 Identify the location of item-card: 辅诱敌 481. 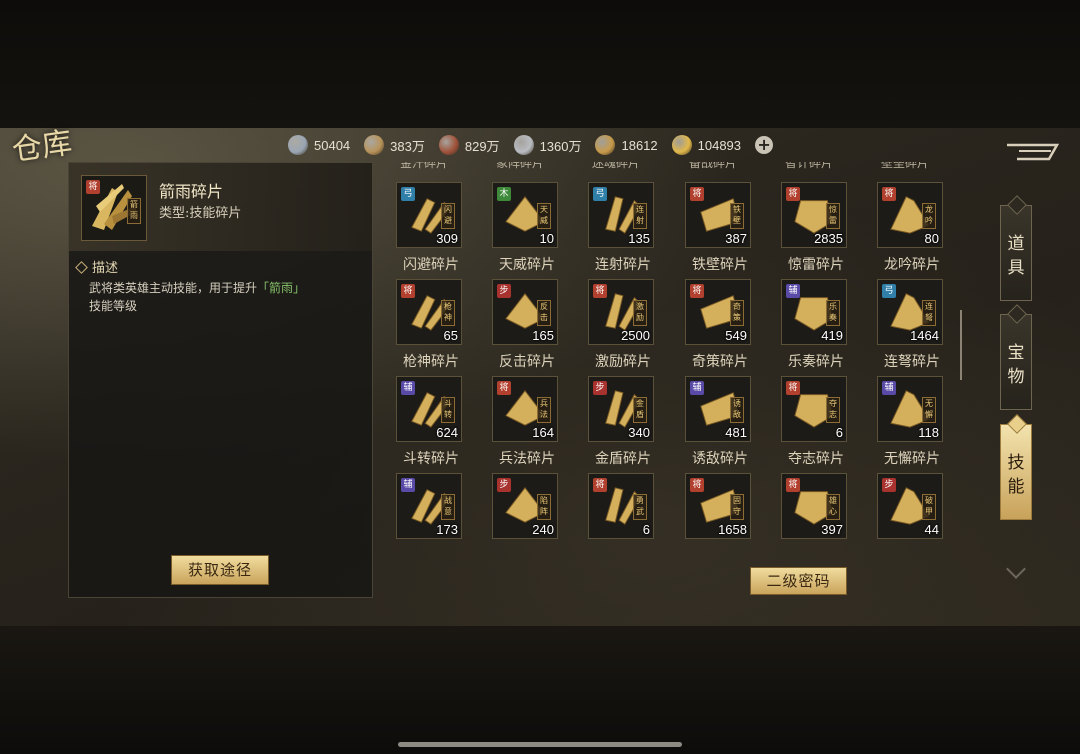
(718, 409).